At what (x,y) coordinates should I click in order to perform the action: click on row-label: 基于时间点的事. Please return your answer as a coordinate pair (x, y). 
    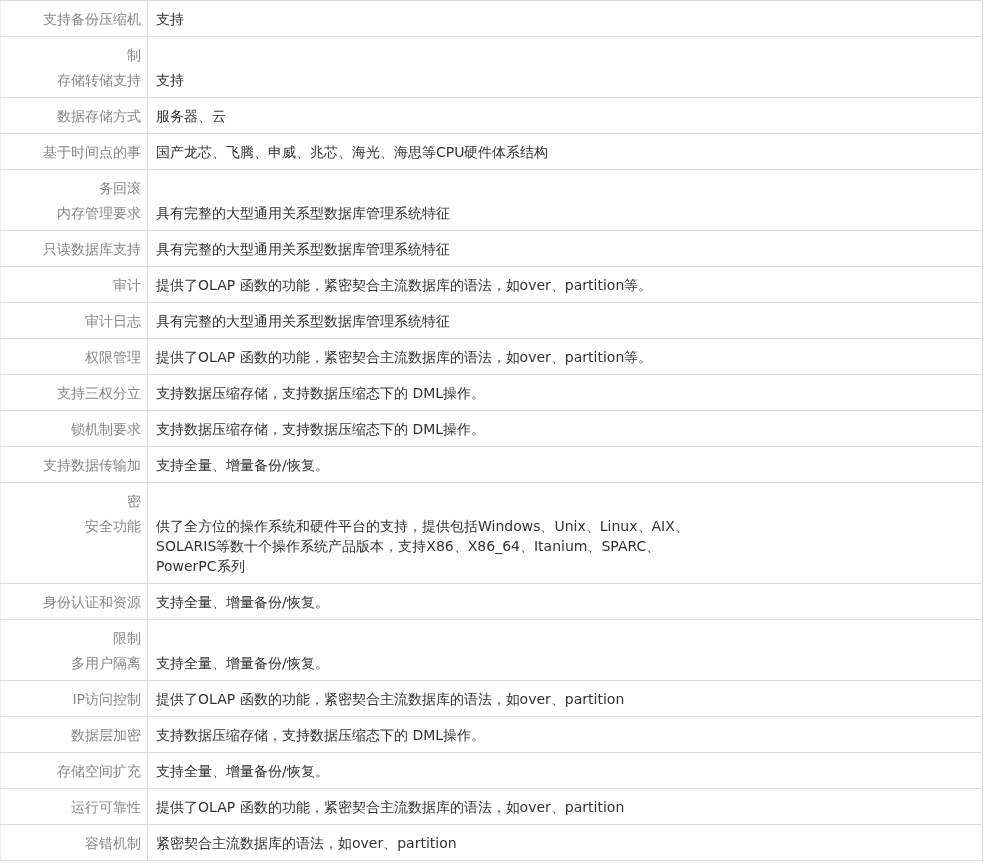
    Looking at the image, I should click on (91, 152).